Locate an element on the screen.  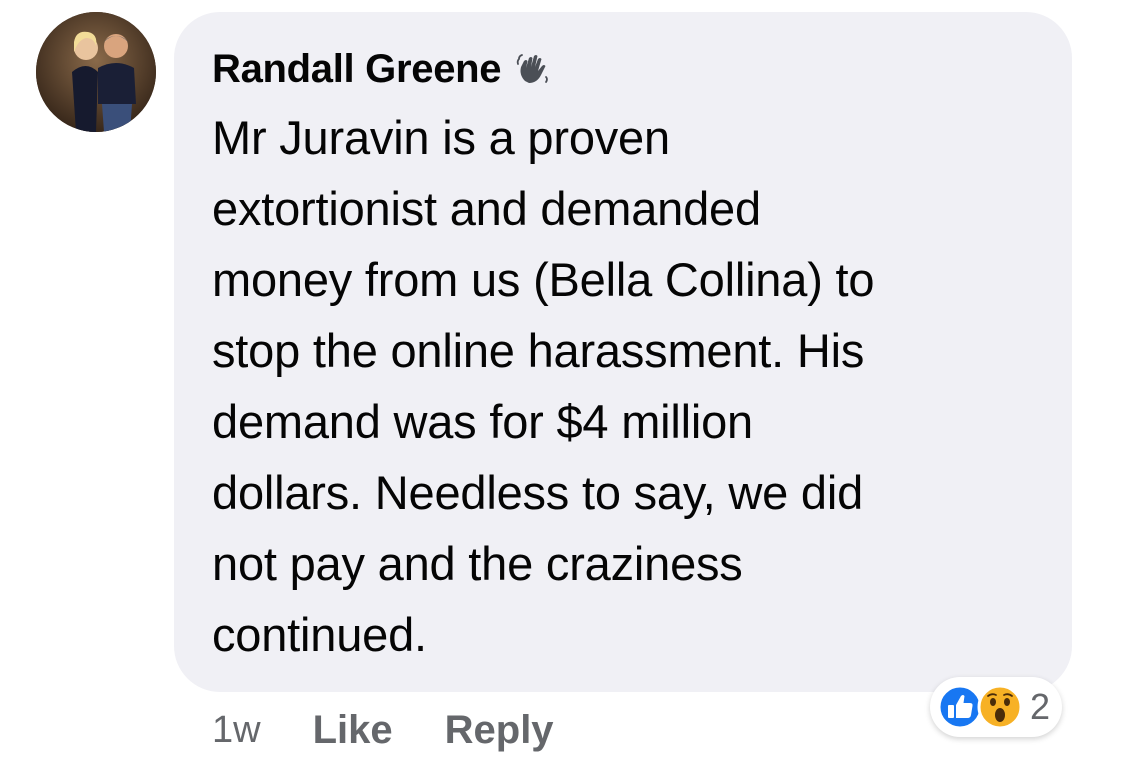
timestamp: 1w is located at coordinates (236, 730).